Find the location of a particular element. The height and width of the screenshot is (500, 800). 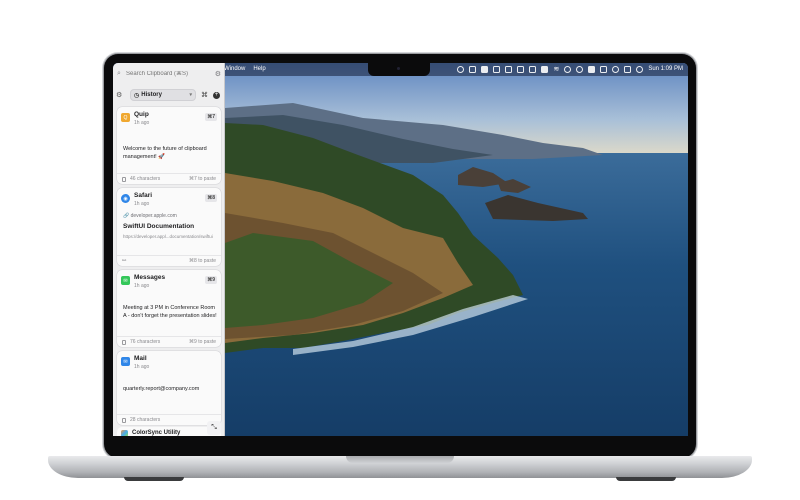

card-header: Q Quip 1h ago is located at coordinates (135, 118).